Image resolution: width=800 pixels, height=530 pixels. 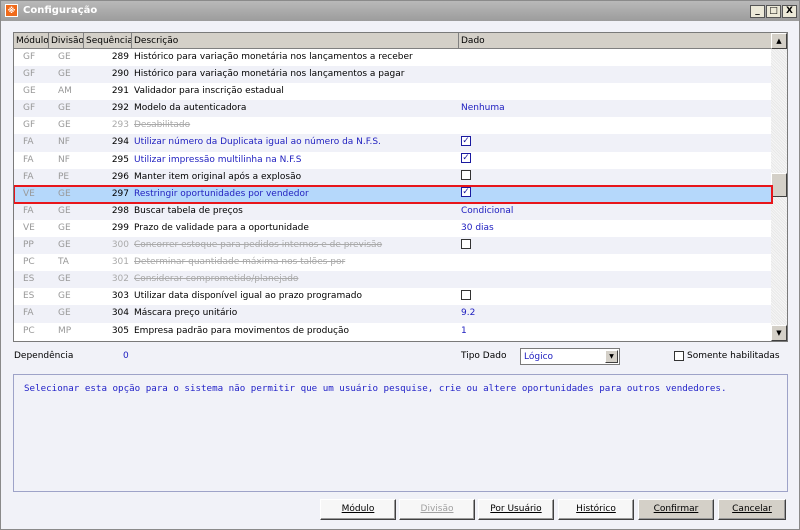 I want to click on col-header-modulo: Módulo, so click(x=31, y=40).